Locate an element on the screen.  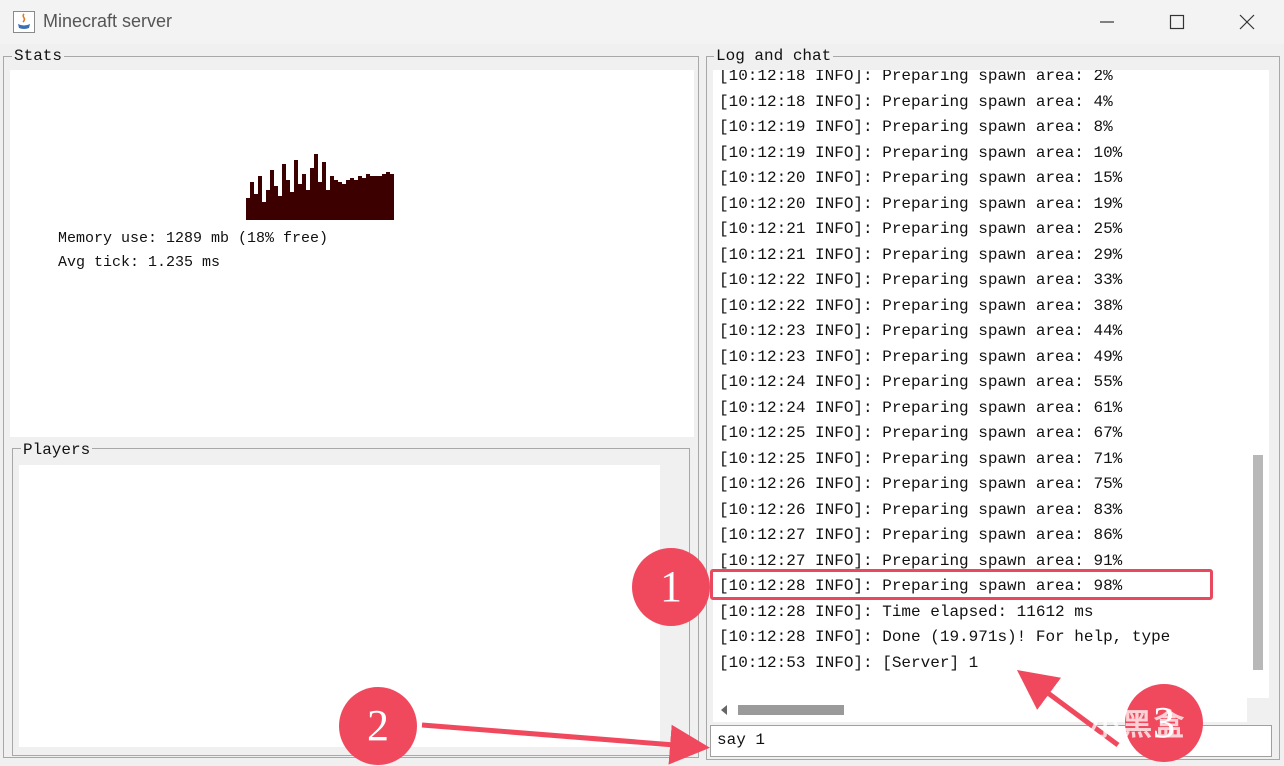
maximize-icon is located at coordinates (1177, 22).